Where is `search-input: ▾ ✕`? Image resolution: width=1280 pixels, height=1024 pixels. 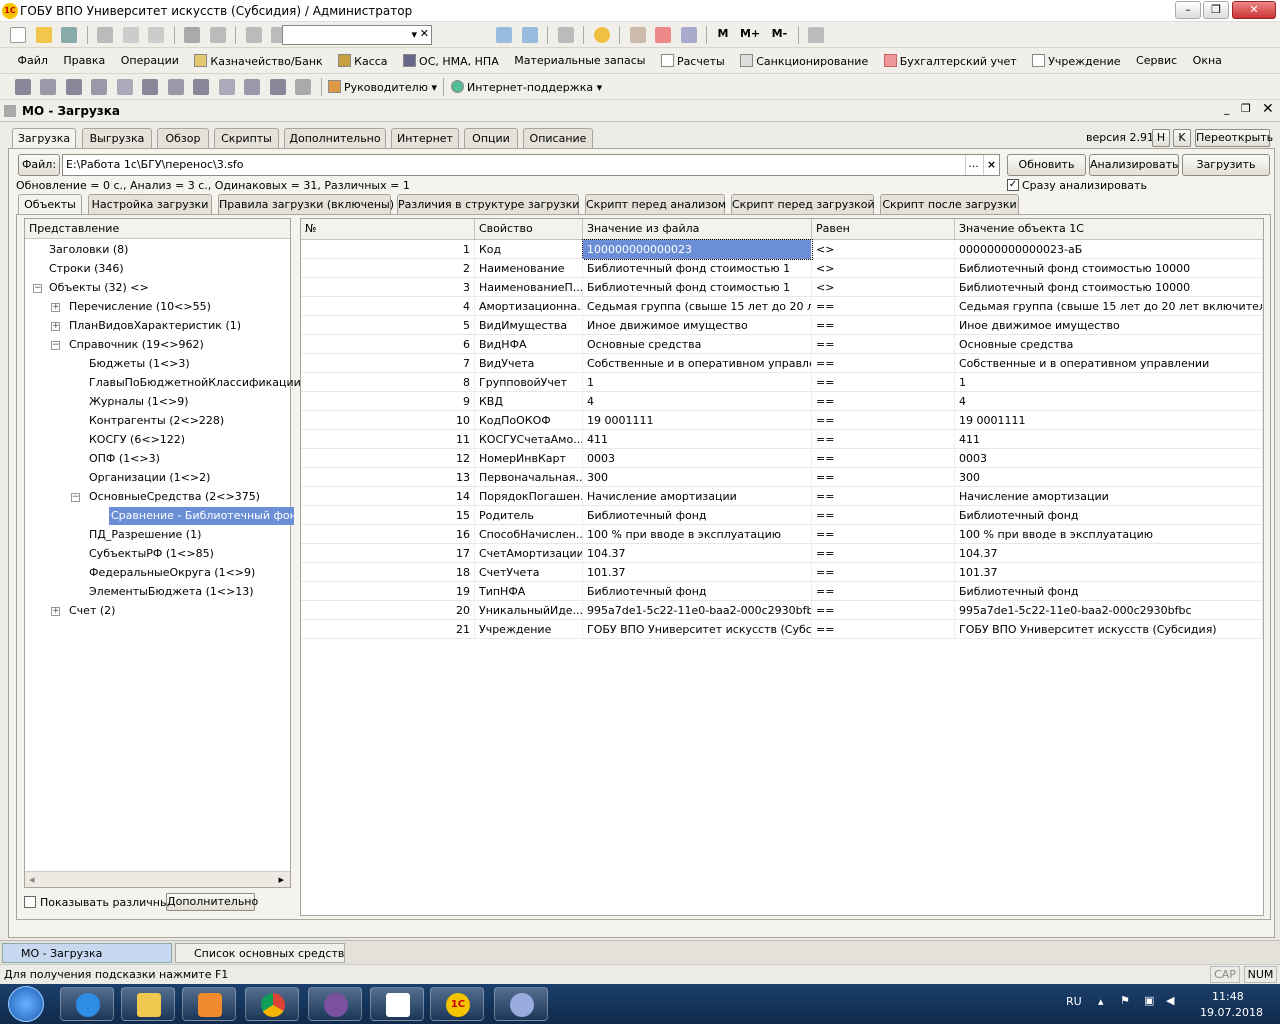 search-input: ▾ ✕ is located at coordinates (357, 35).